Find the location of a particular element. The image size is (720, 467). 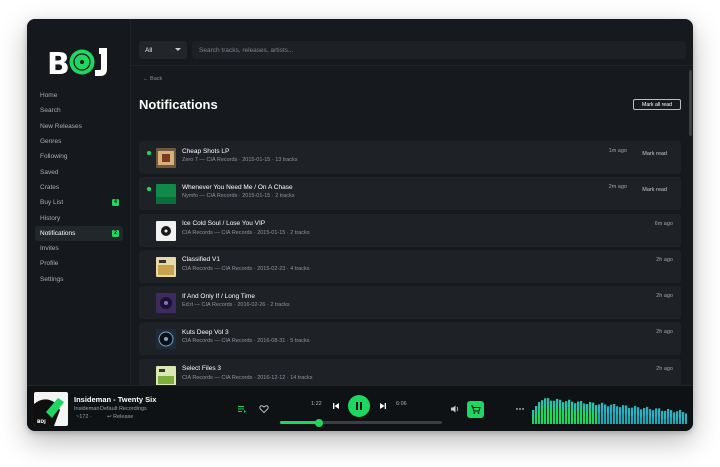

elapsed-time: 1:22 is located at coordinates (316, 404).